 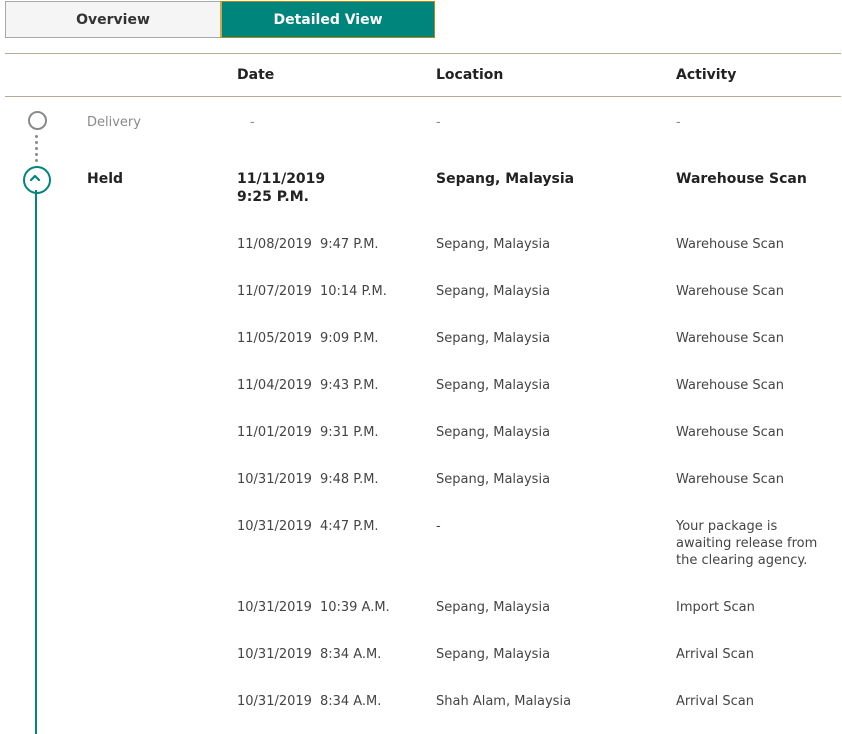 What do you see at coordinates (505, 179) in the screenshot?
I see `held-location: Sepang, Malaysia` at bounding box center [505, 179].